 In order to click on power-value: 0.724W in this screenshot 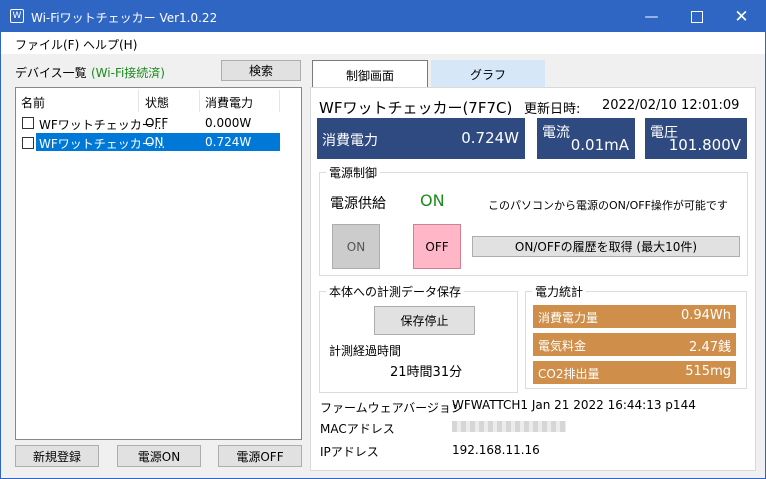, I will do `click(490, 138)`.